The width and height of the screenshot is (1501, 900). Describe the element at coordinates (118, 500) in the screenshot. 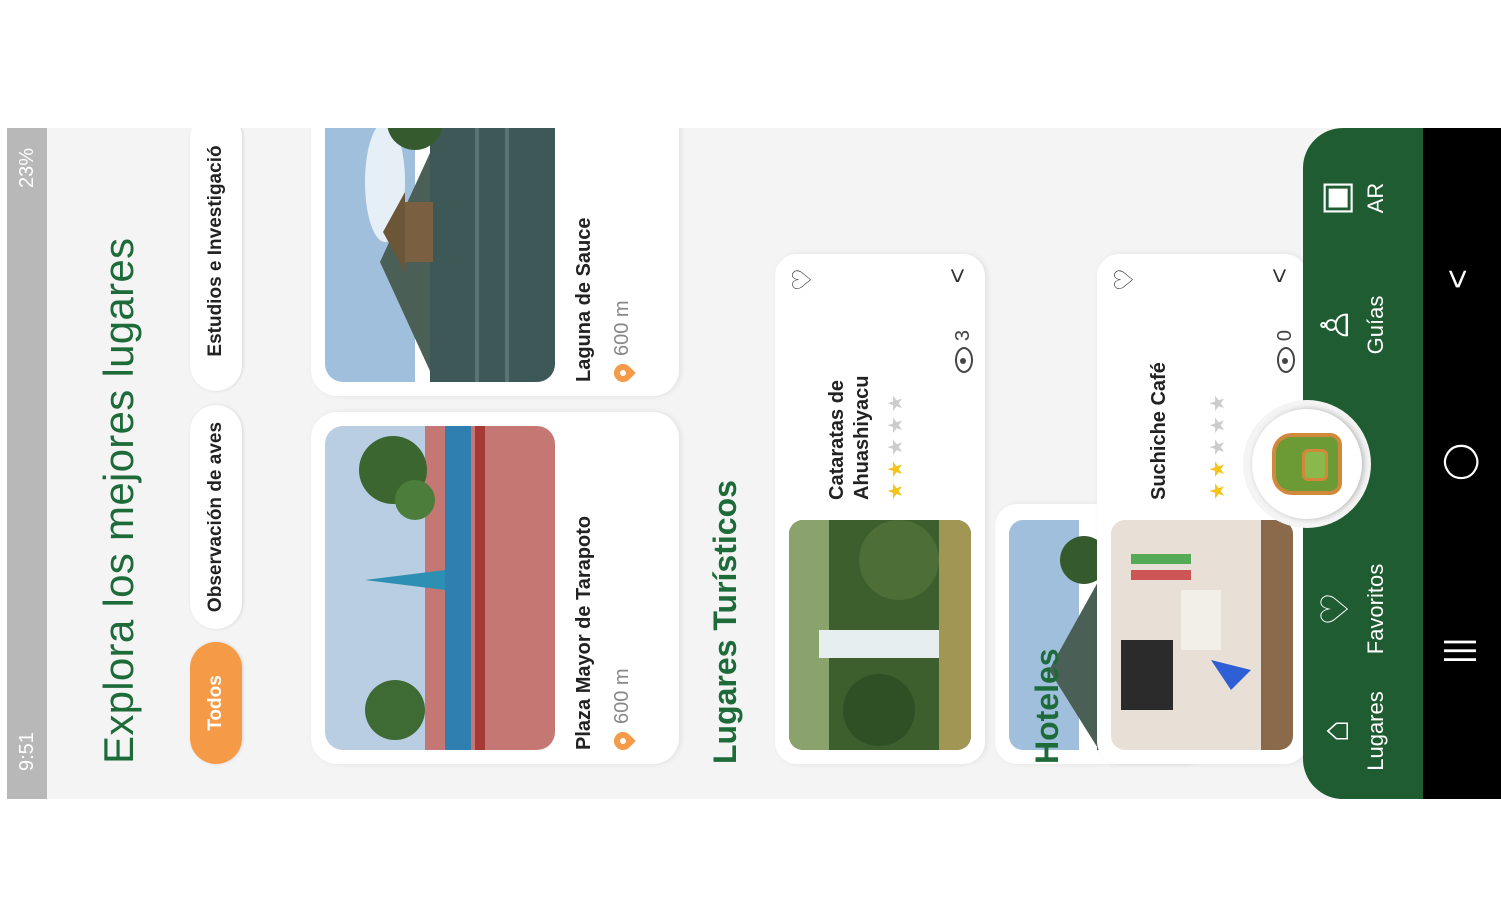

I see `page-title: Explora los mejores lugares` at that location.